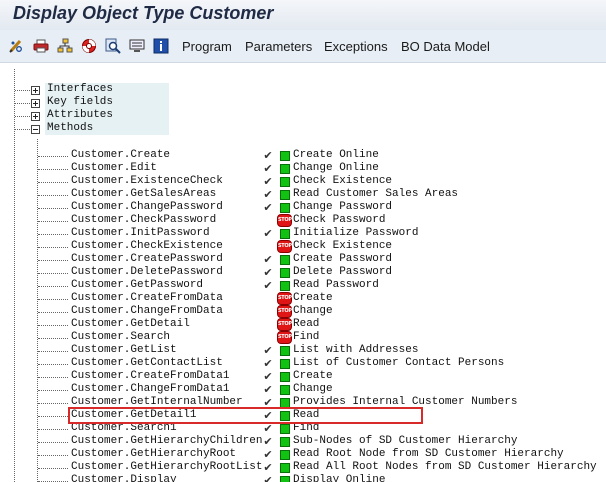 Image resolution: width=606 pixels, height=482 pixels. I want to click on node-interfaces: Interfaces, so click(107, 89).